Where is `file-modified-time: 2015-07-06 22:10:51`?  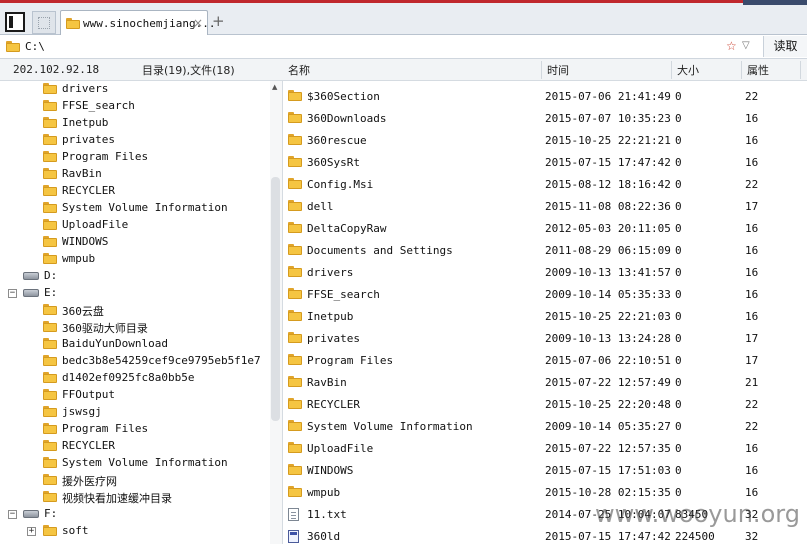
file-modified-time: 2015-07-06 22:10:51 is located at coordinates (608, 360).